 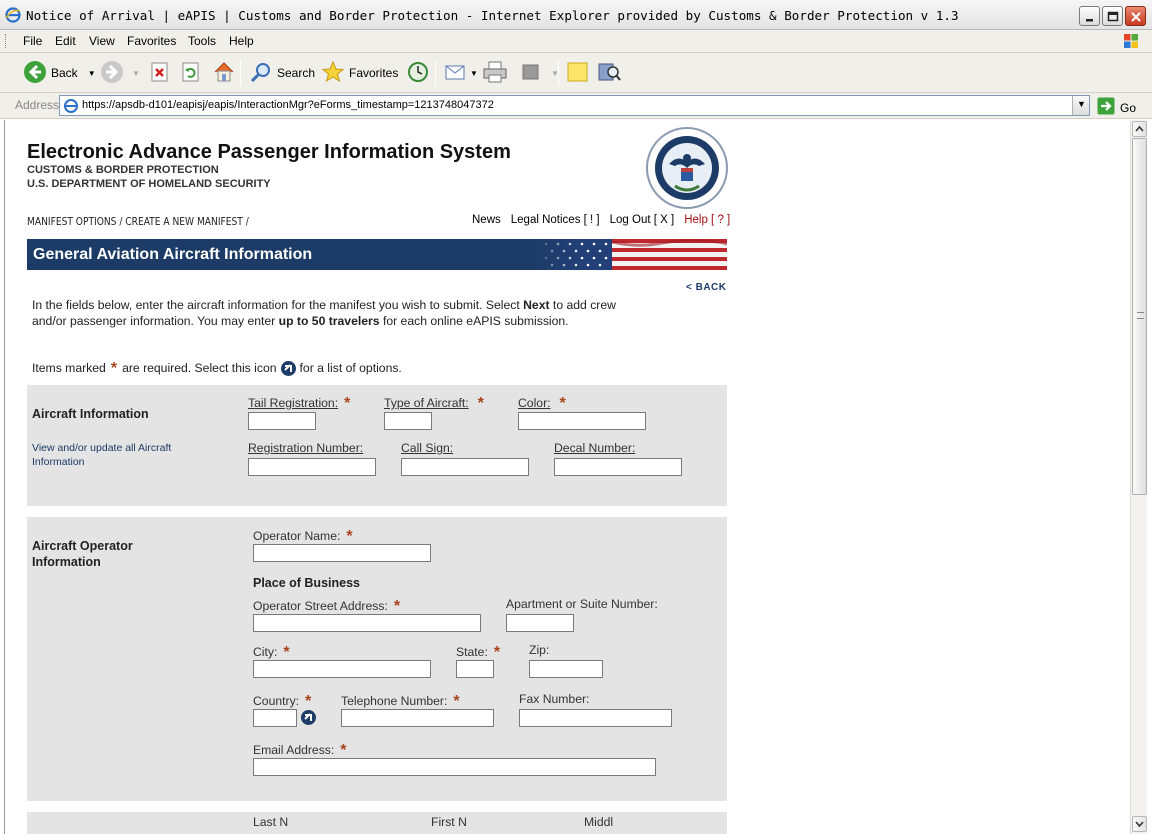 What do you see at coordinates (92, 73) in the screenshot?
I see `back-dropdown-icon: ▼` at bounding box center [92, 73].